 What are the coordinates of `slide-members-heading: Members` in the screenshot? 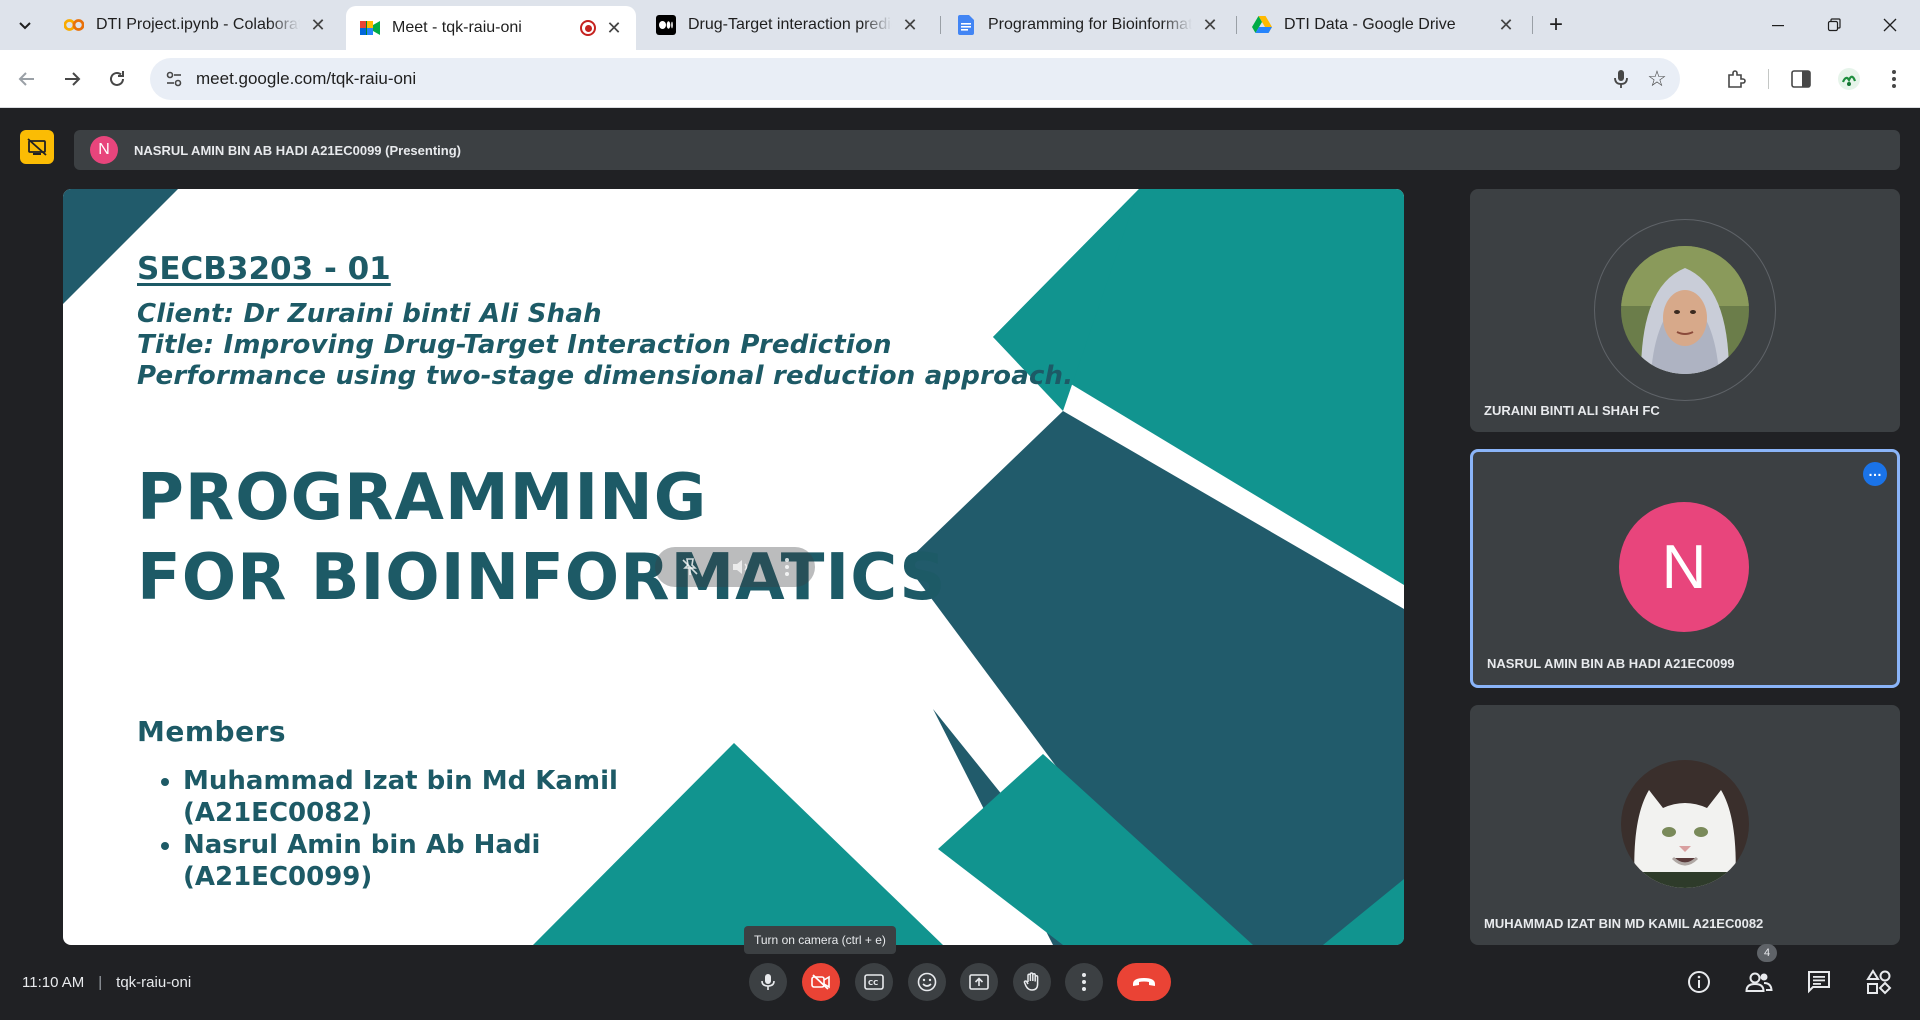 It's located at (212, 731).